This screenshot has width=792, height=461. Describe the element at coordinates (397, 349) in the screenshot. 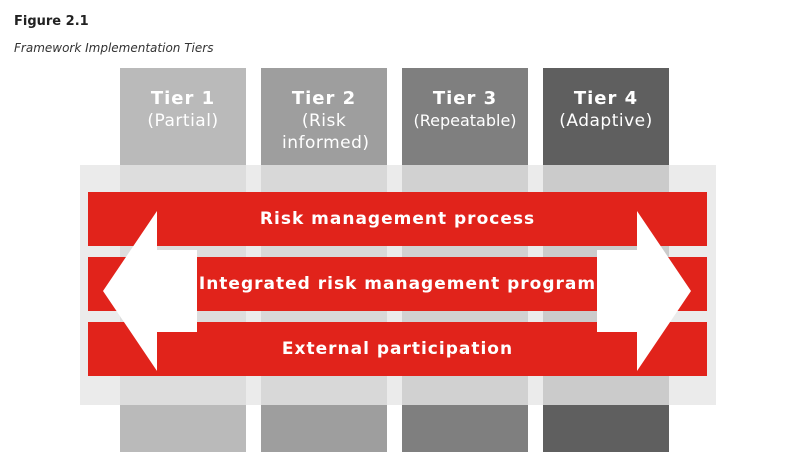

I see `band-label-external-participation: External participation` at that location.